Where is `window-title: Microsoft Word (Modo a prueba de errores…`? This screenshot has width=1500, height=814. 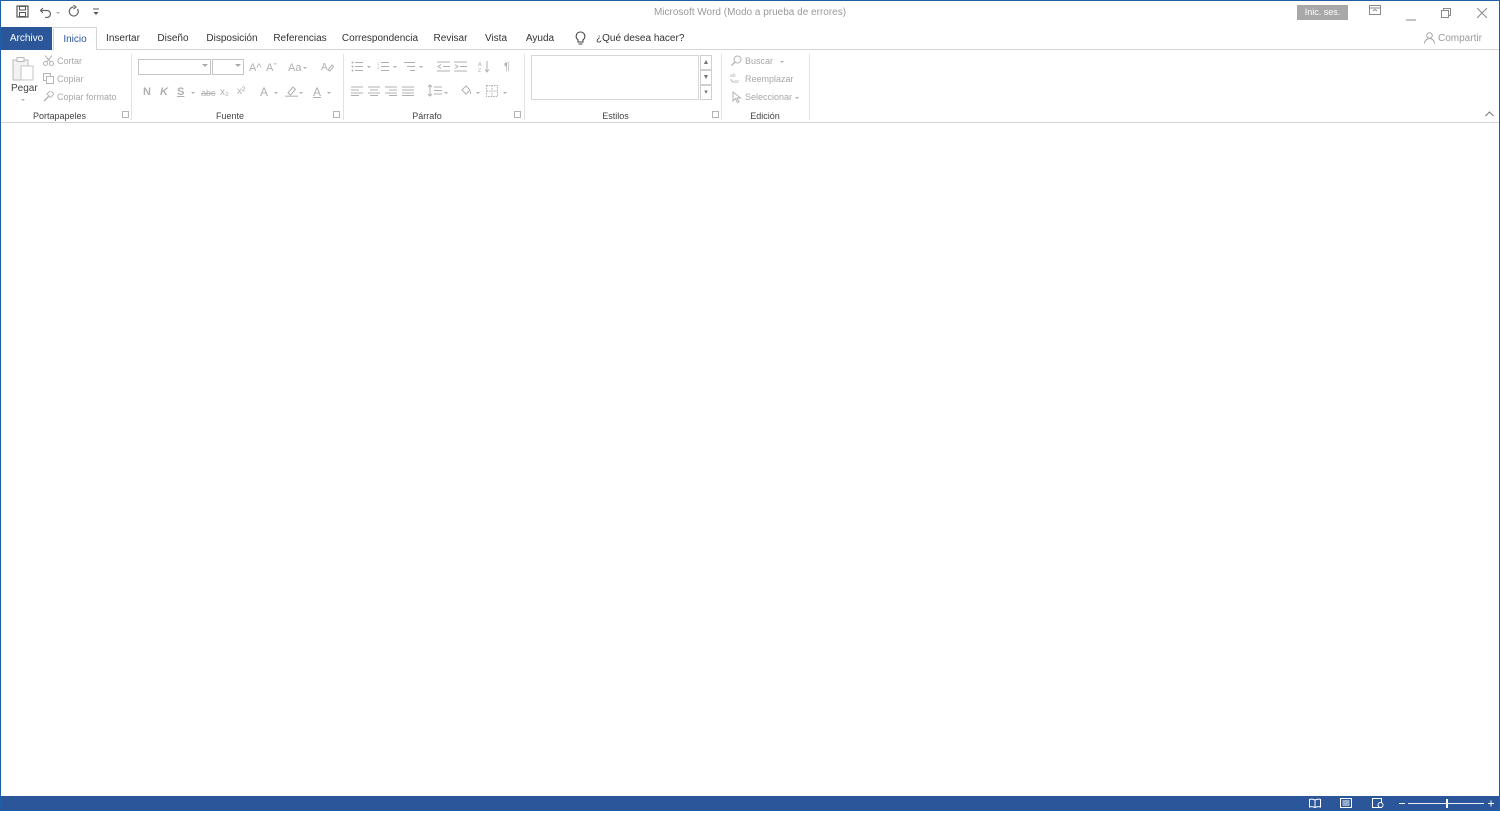
window-title: Microsoft Word (Modo a prueba de errores… is located at coordinates (750, 12).